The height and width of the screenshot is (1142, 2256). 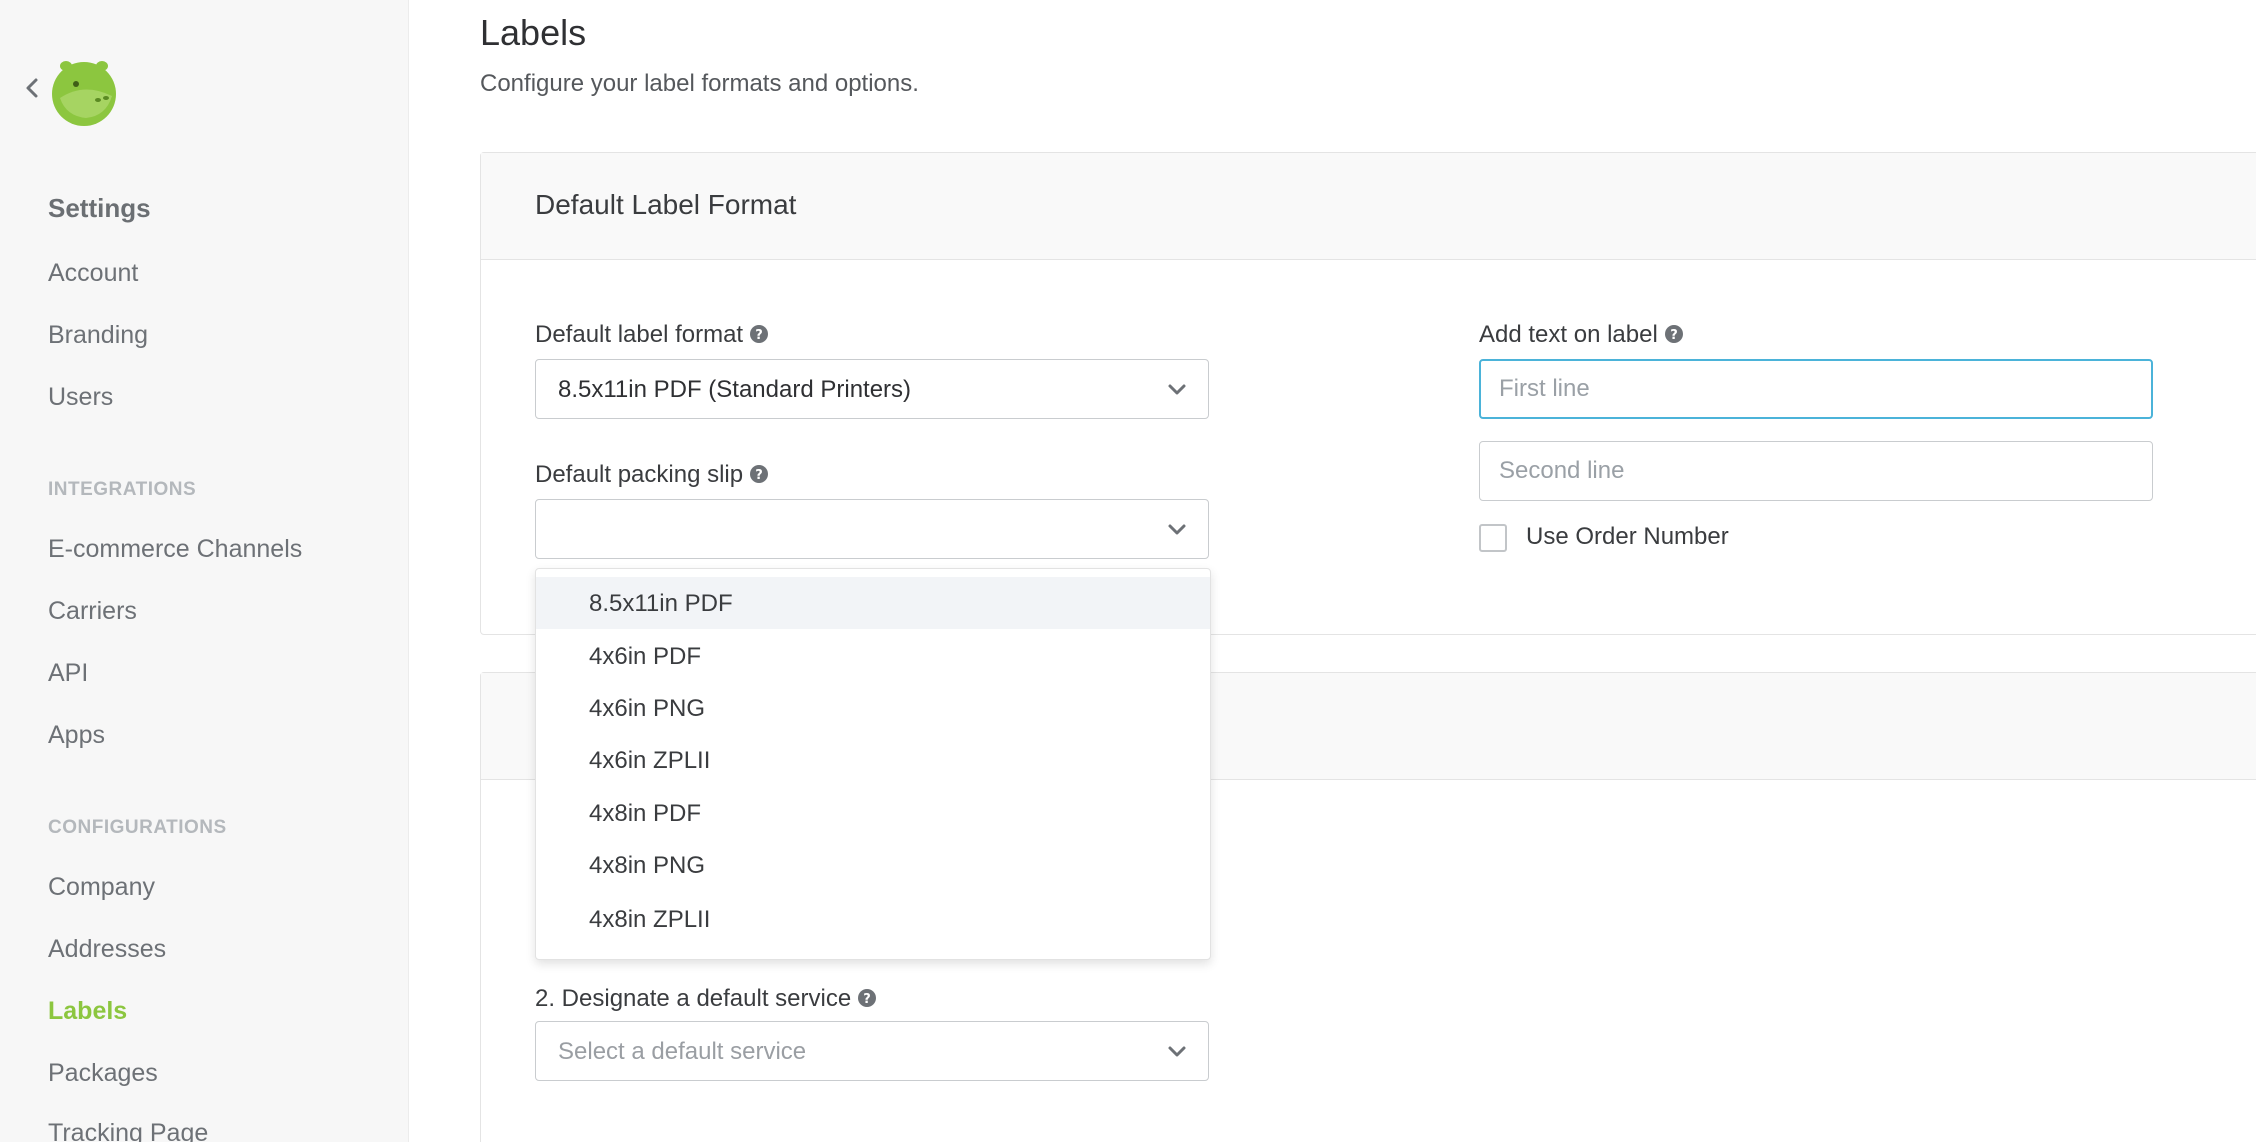 What do you see at coordinates (682, 1051) in the screenshot?
I see `default-service-placeholder: Select a default service` at bounding box center [682, 1051].